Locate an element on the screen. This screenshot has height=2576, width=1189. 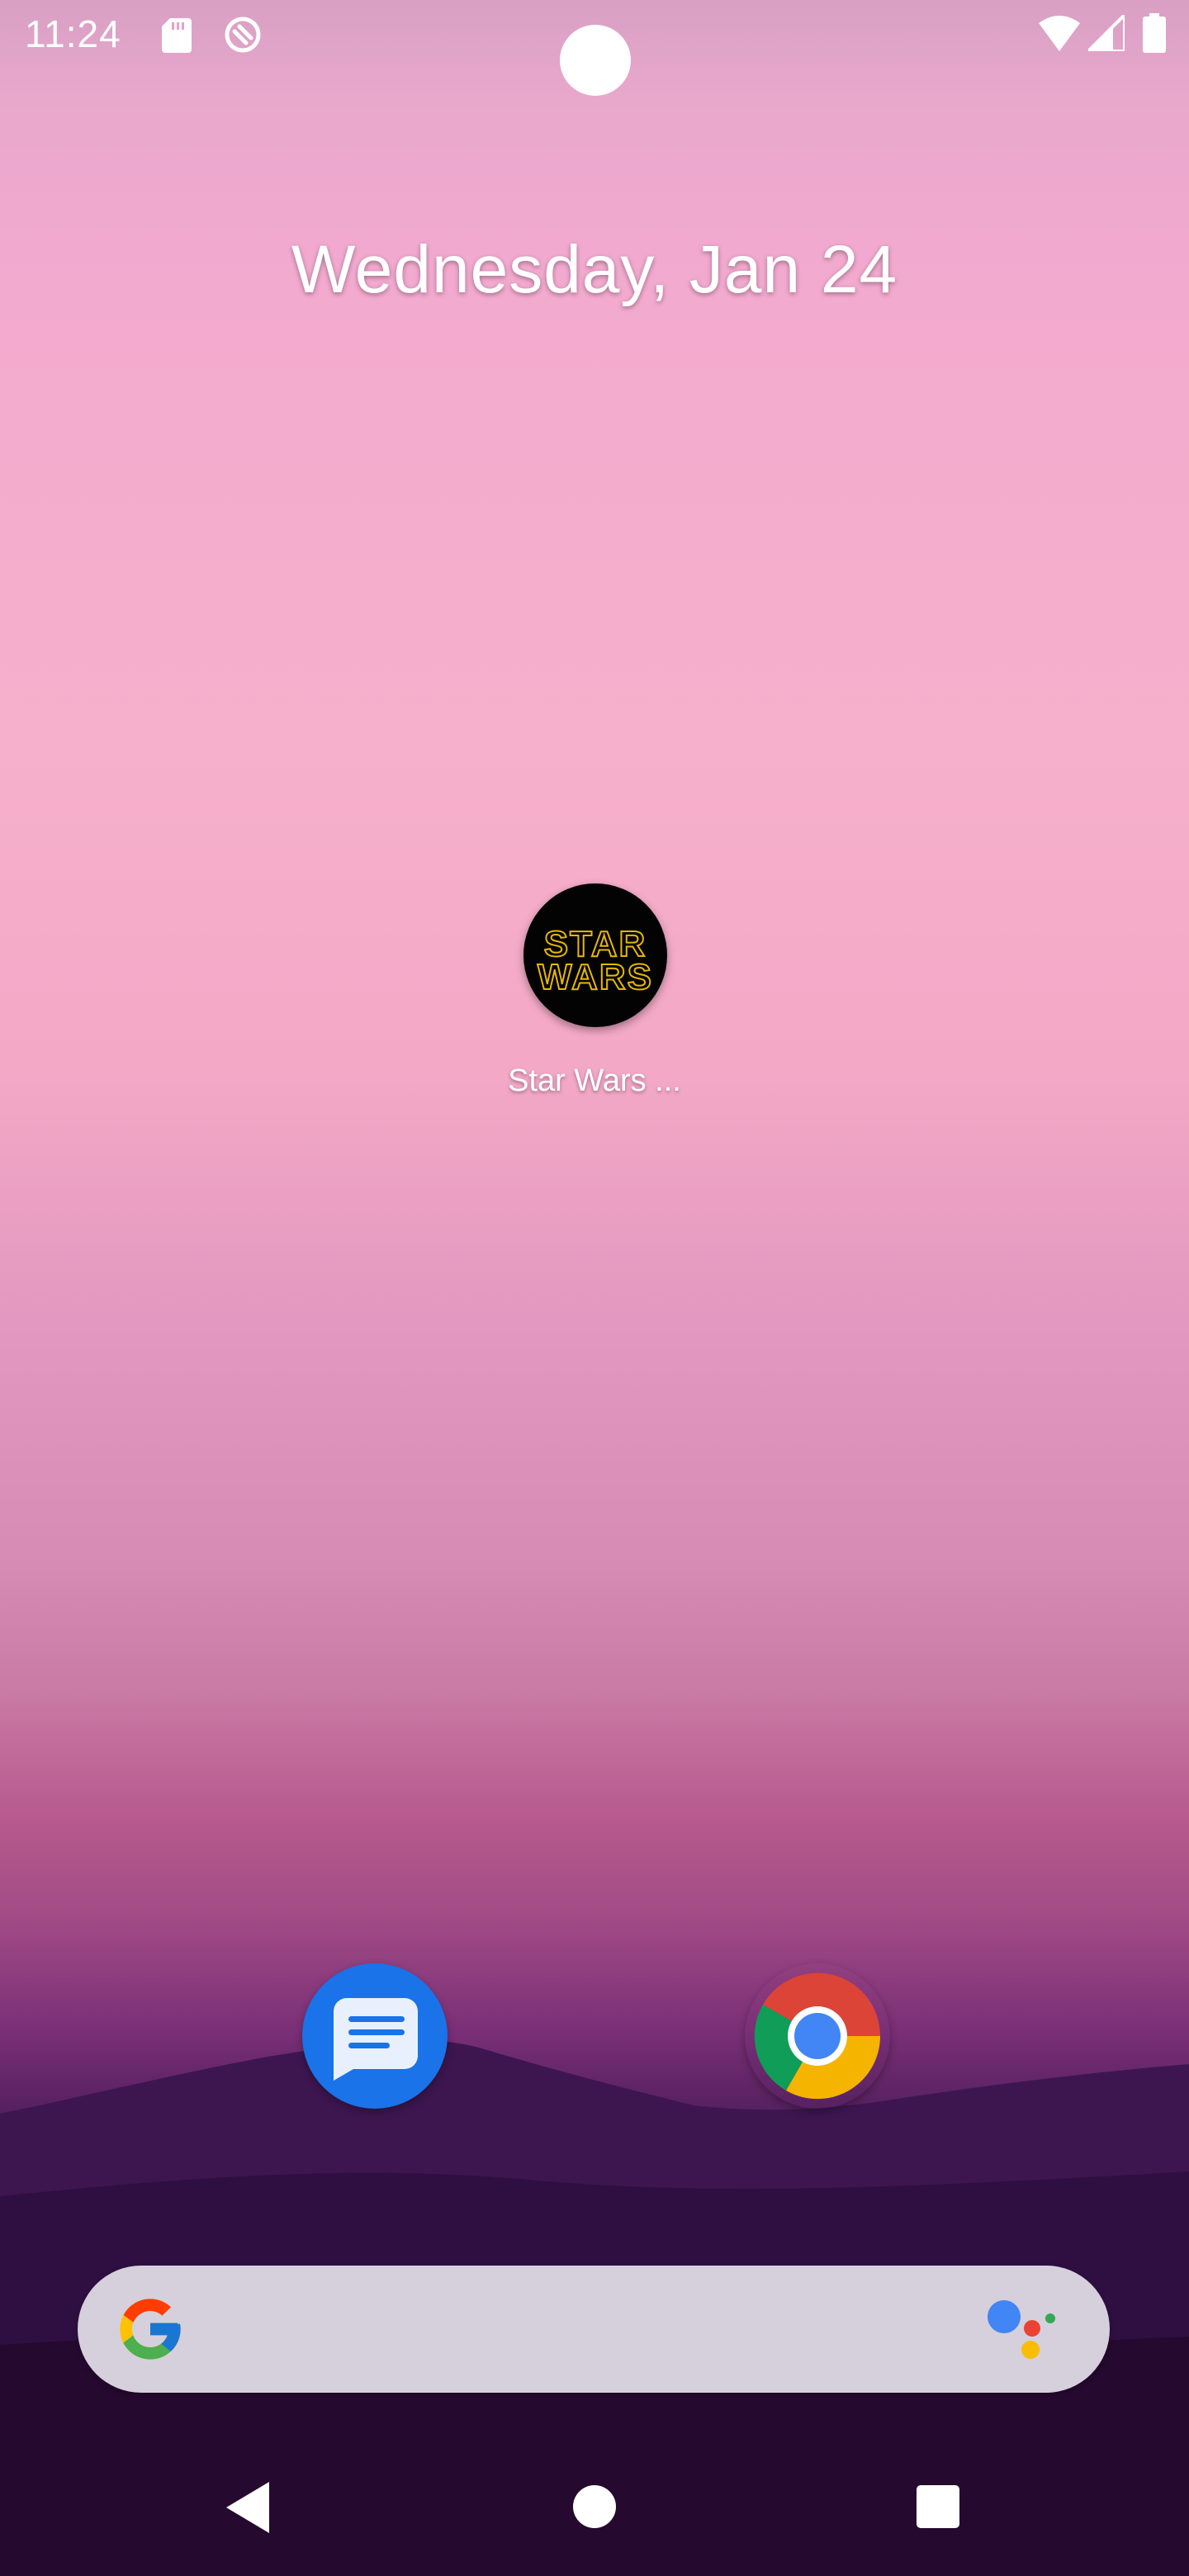
navigation-bar is located at coordinates (594, 2518).